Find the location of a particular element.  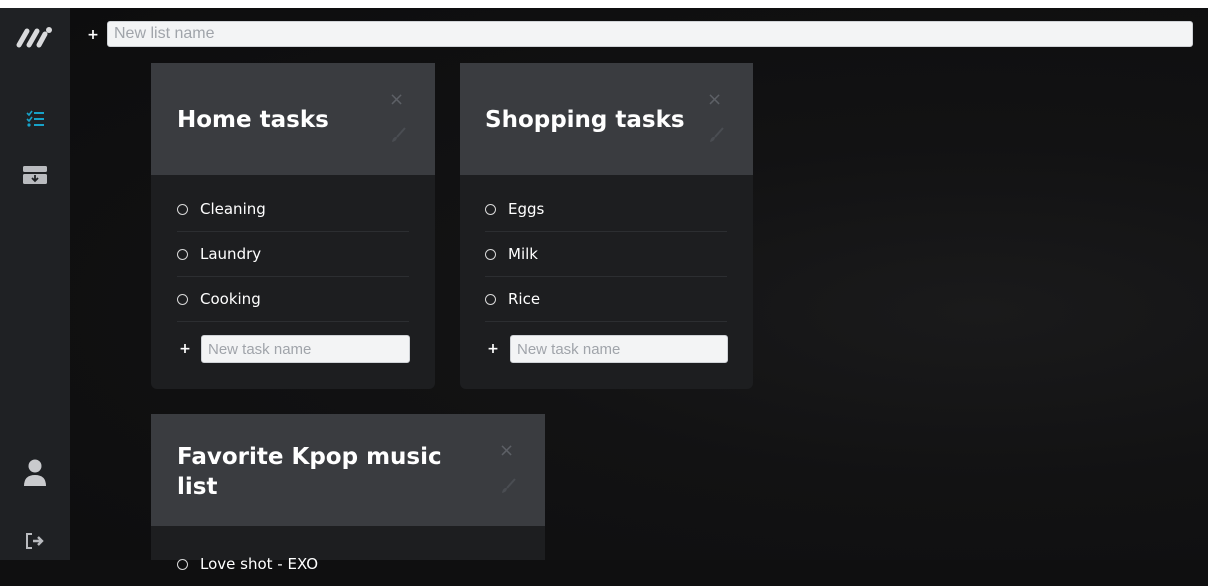

task-label: Eggs is located at coordinates (526, 209).